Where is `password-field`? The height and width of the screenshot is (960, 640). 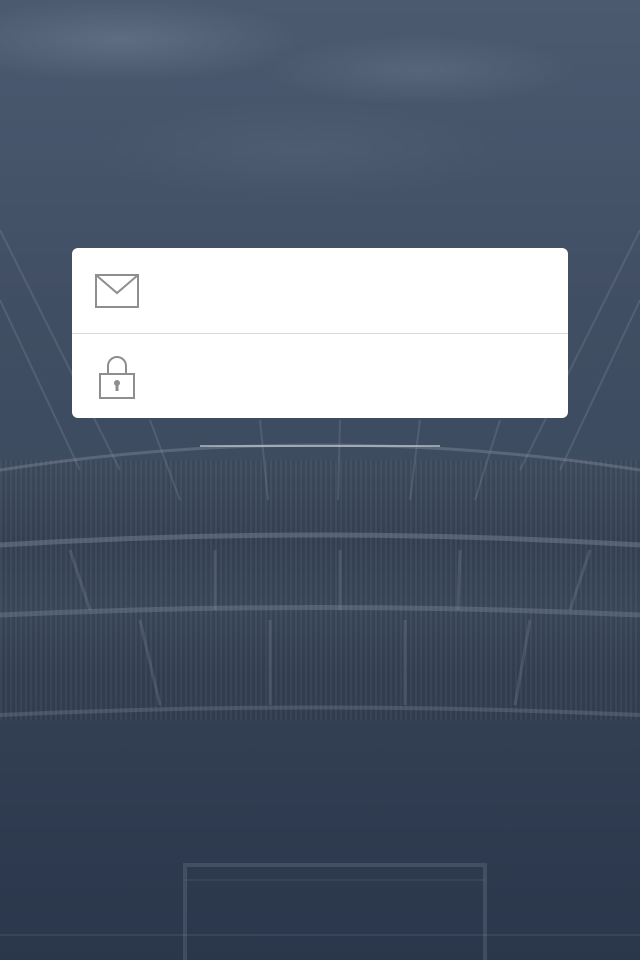 password-field is located at coordinates (363, 376).